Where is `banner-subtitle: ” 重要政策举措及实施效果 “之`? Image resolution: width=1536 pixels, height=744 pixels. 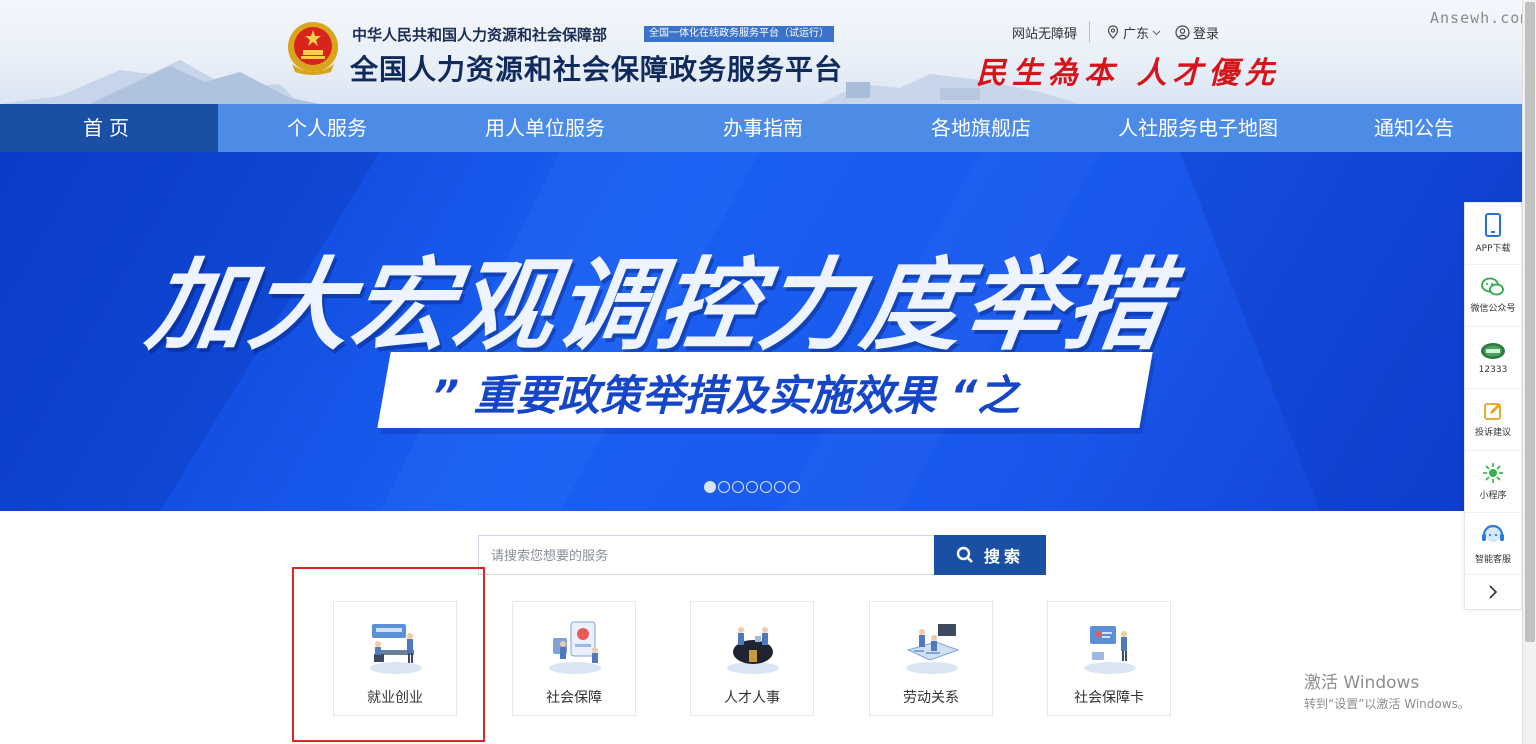
banner-subtitle: ” 重要政策举措及实施效果 “之 is located at coordinates (726, 395).